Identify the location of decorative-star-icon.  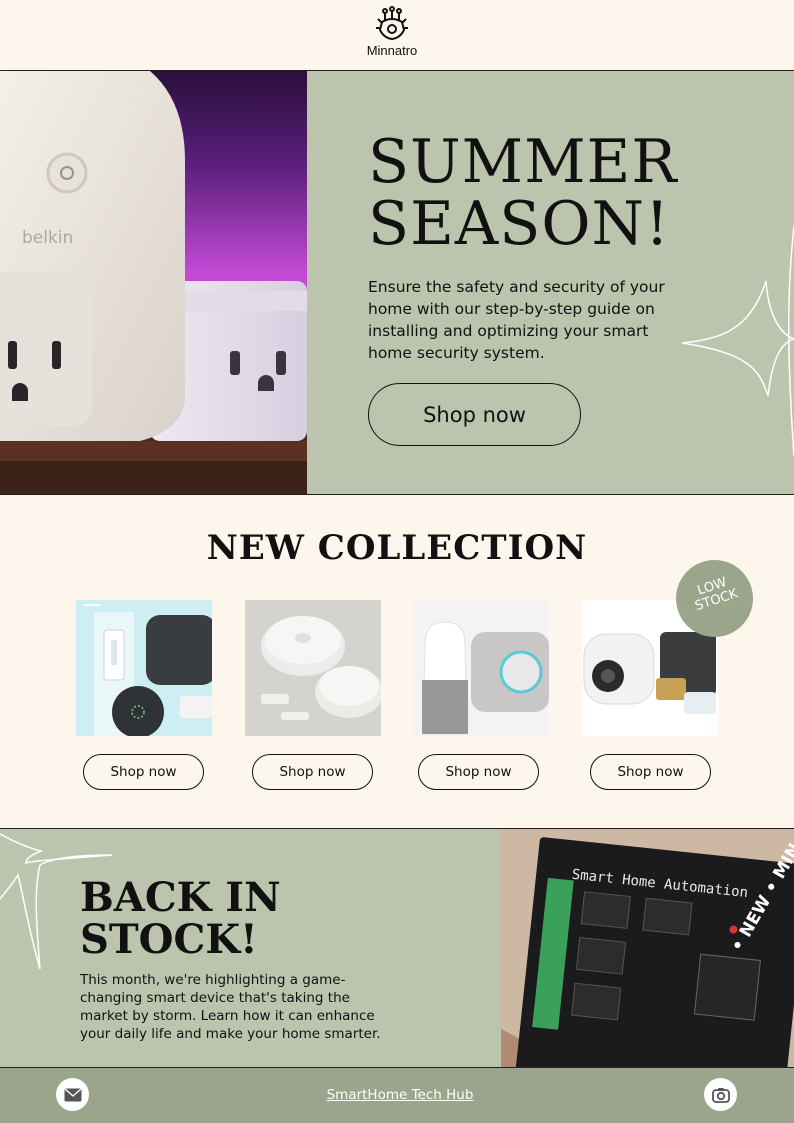
(737, 341).